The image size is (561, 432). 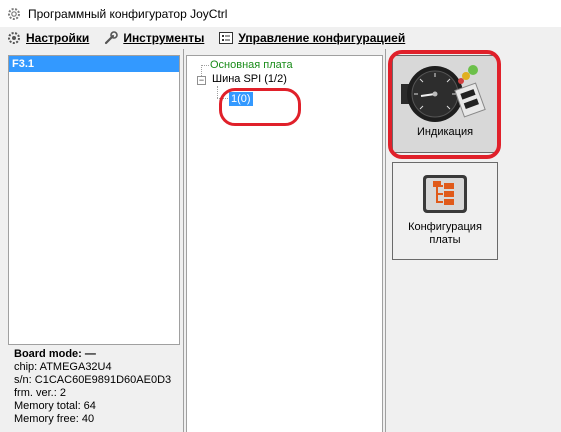 I want to click on window-title: Программный конфигуратор JoyCtrl, so click(x=128, y=13).